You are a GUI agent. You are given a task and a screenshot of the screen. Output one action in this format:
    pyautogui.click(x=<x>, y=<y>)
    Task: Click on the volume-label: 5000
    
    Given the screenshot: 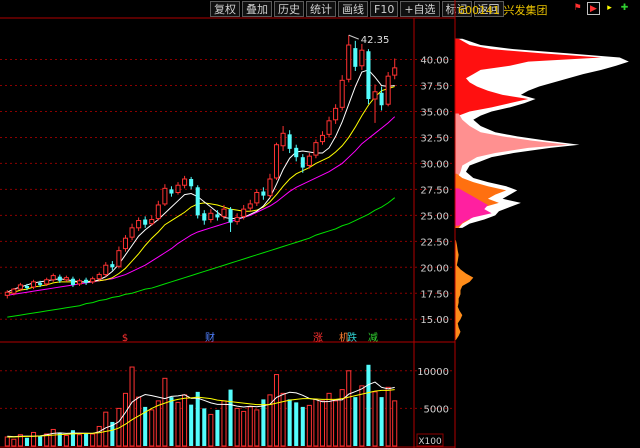 What is the action you would take?
    pyautogui.click(x=436, y=409)
    